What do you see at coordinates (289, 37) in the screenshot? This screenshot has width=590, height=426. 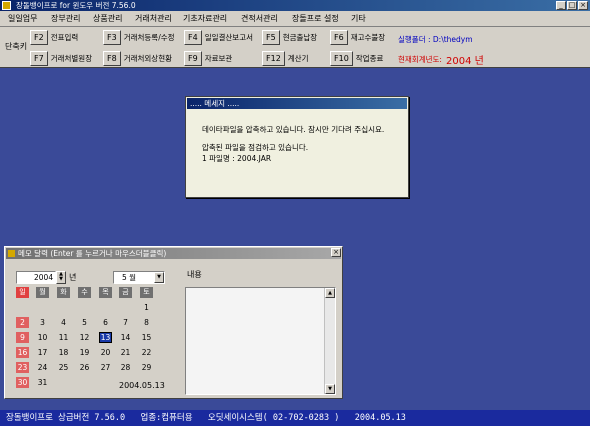 I see `f5-cashbook-button: F5 현금출납장` at bounding box center [289, 37].